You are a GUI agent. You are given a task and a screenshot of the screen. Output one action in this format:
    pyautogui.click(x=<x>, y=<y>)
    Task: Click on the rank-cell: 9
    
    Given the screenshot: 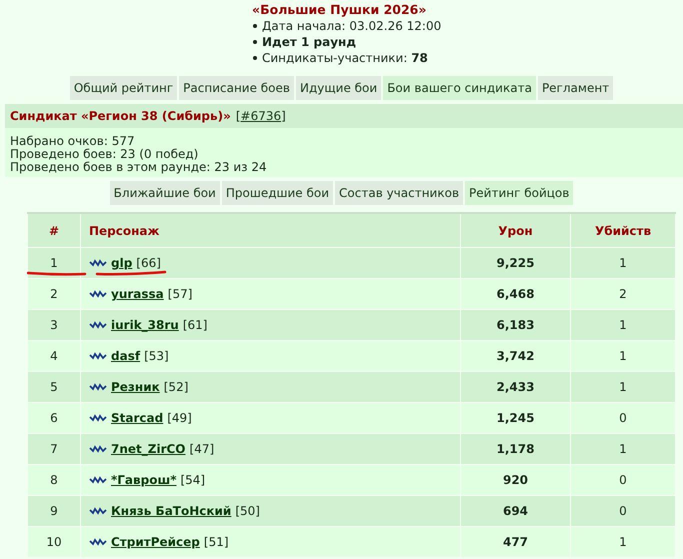 What is the action you would take?
    pyautogui.click(x=54, y=511)
    